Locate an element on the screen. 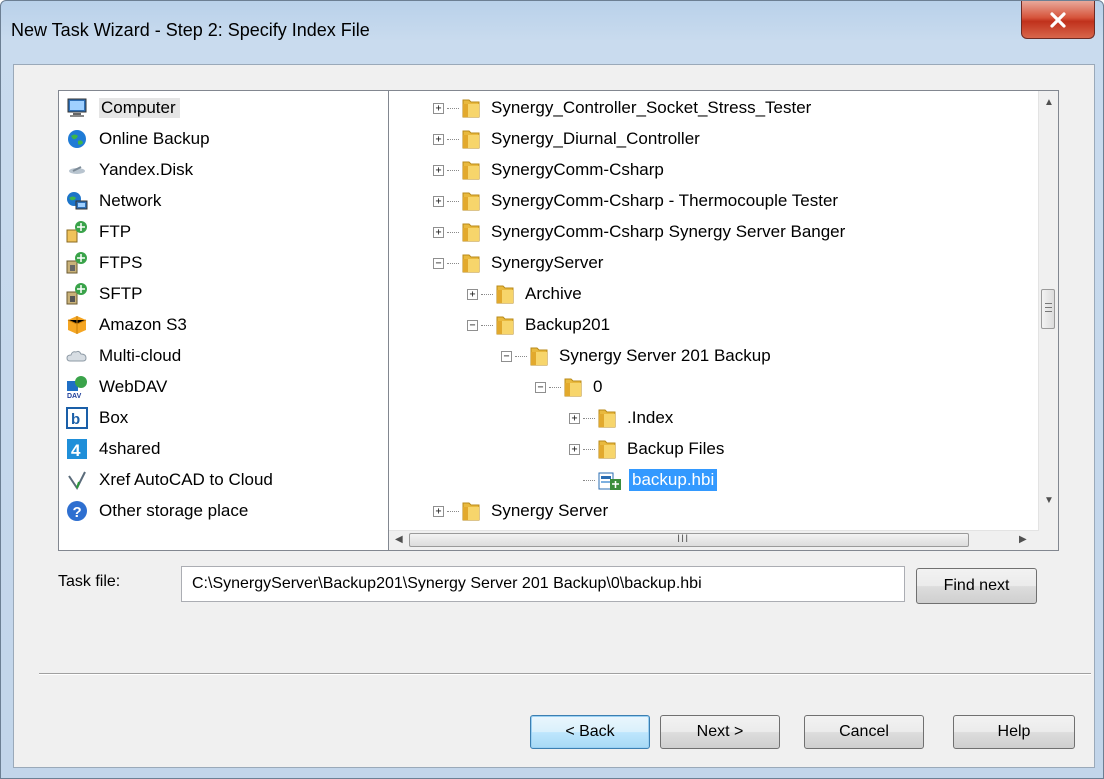 The width and height of the screenshot is (1104, 779). storage-item-webdav: DAV WebDAV is located at coordinates (116, 387).